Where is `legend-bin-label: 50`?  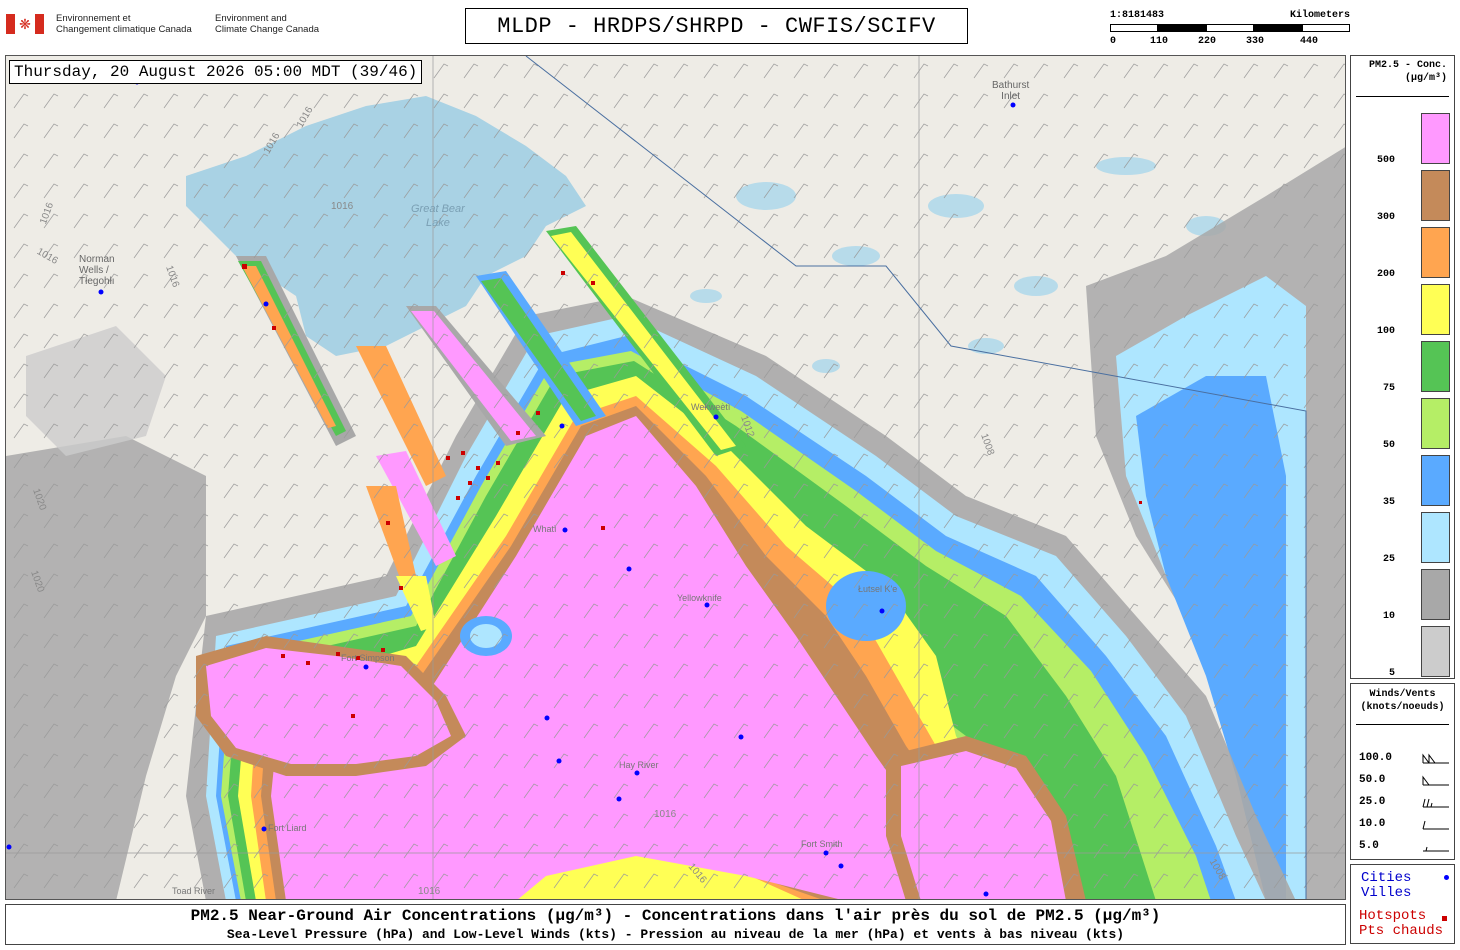 legend-bin-label: 50 is located at coordinates (1388, 445).